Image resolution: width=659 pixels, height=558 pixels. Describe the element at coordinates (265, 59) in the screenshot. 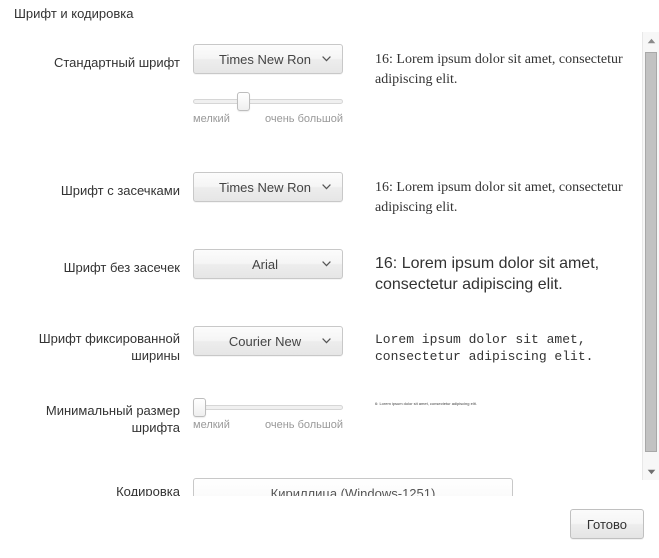

I see `standard-font-select-value: Times New Ron` at that location.